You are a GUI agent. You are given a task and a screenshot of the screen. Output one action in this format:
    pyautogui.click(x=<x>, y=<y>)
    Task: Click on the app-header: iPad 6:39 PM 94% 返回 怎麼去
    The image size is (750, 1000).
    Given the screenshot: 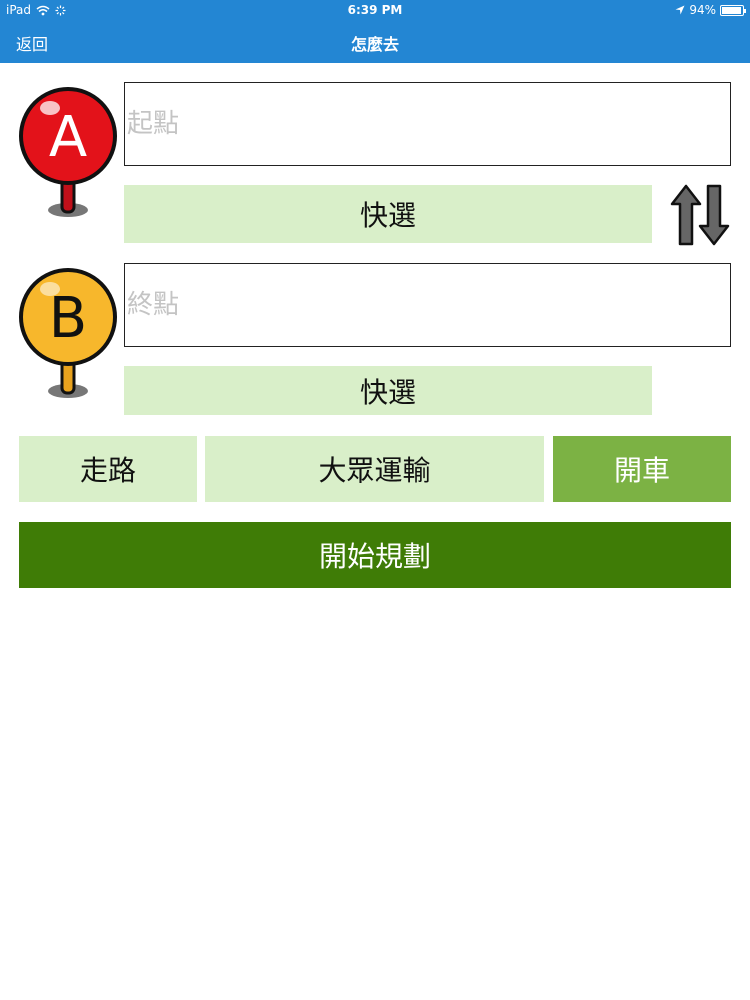 What is the action you would take?
    pyautogui.click(x=375, y=31)
    